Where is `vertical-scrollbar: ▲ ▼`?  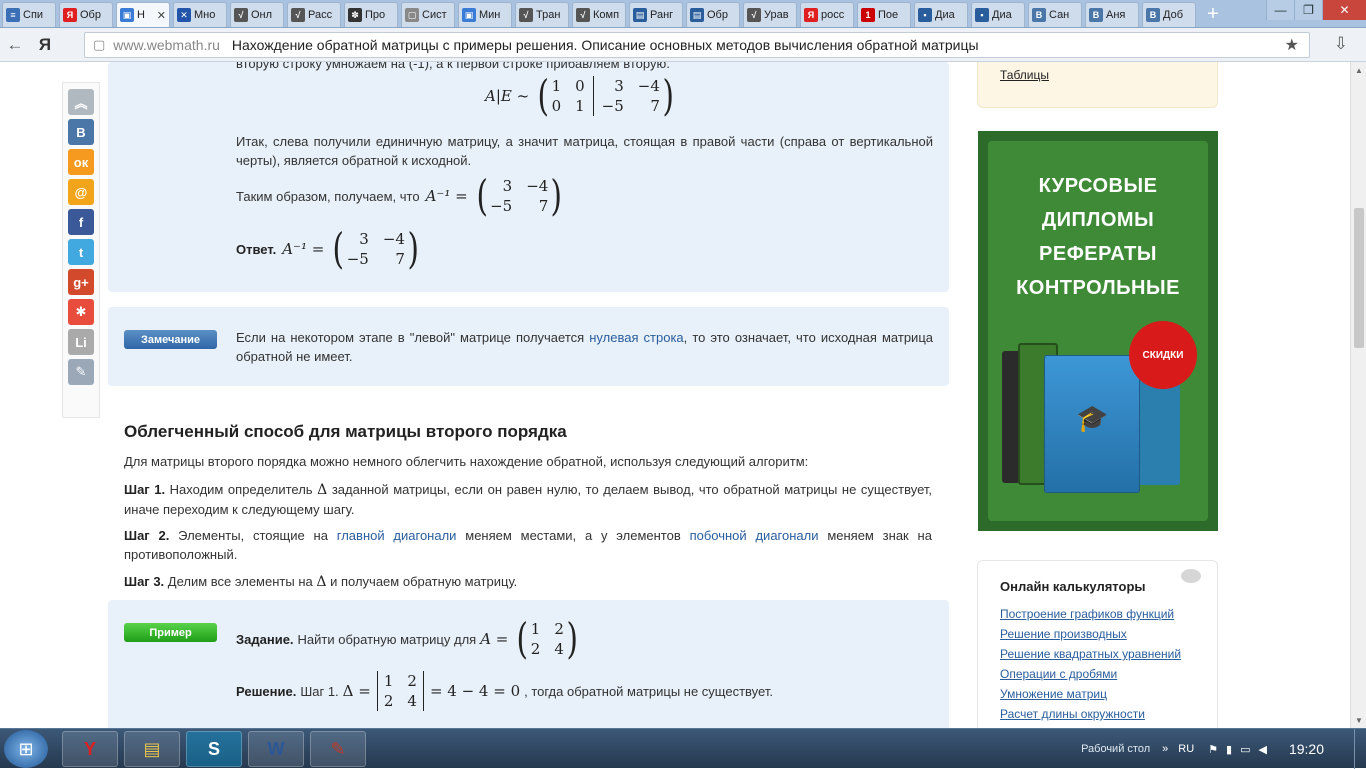 vertical-scrollbar: ▲ ▼ is located at coordinates (1358, 395).